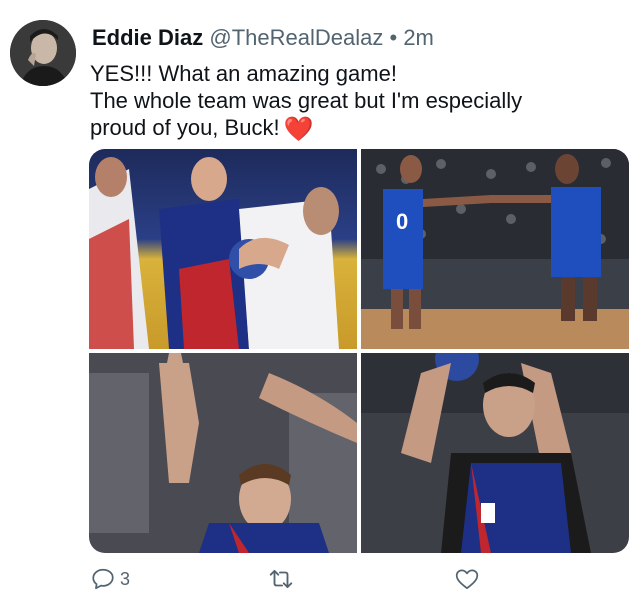  Describe the element at coordinates (296, 37) in the screenshot. I see `author-handle: @TheRealDealaz` at that location.